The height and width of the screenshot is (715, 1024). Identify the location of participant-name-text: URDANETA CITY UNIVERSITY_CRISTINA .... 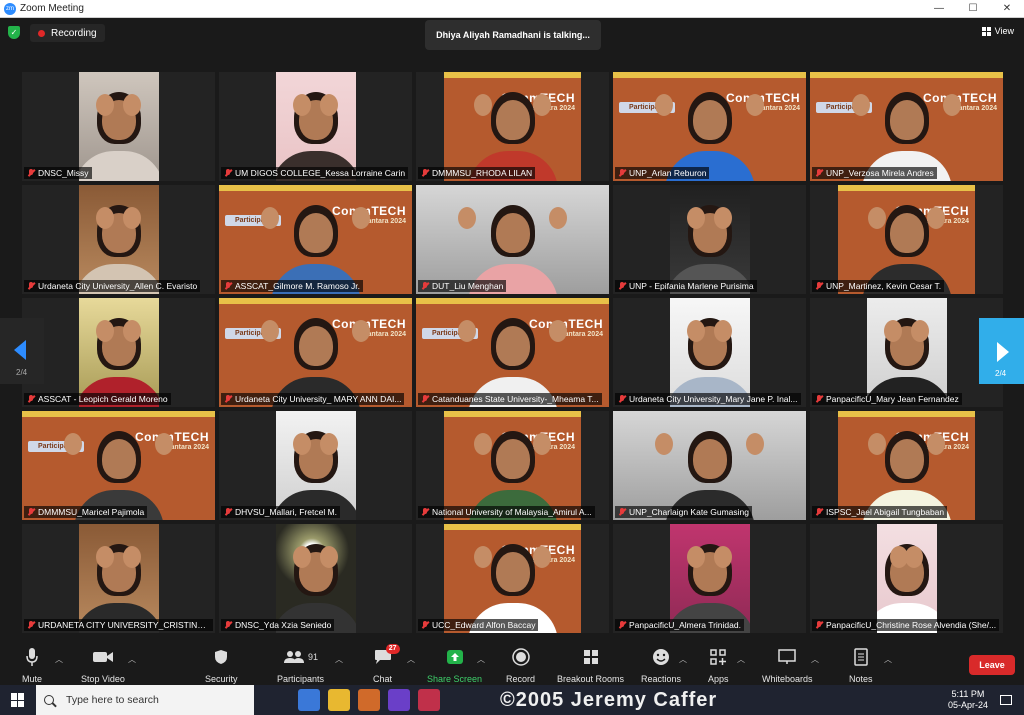
(125, 625).